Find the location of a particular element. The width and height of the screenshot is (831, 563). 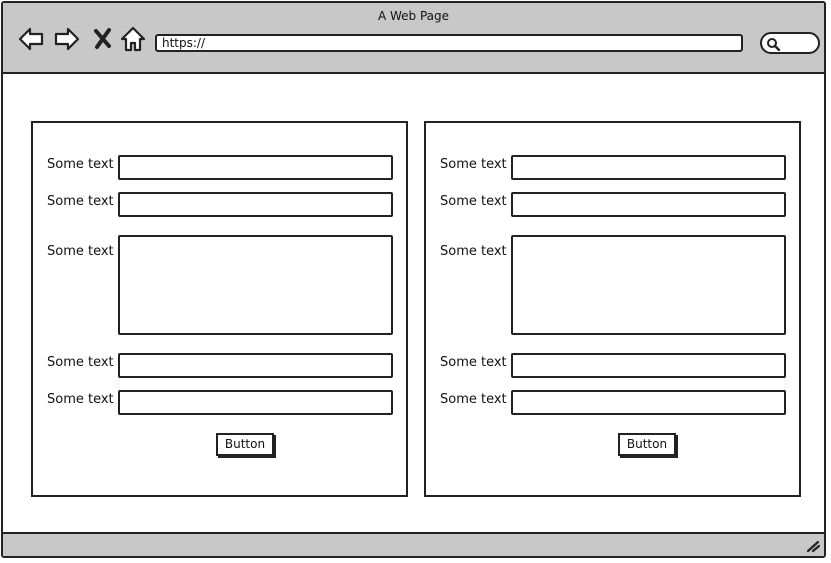

close-x-icon is located at coordinates (103, 39).